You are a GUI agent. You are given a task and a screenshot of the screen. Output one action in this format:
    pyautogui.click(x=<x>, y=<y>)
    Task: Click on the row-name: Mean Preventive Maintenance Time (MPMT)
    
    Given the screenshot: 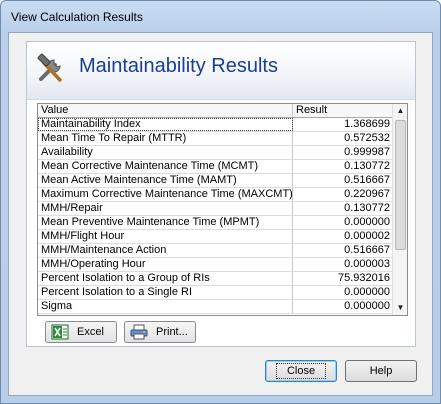 What is the action you would take?
    pyautogui.click(x=165, y=222)
    